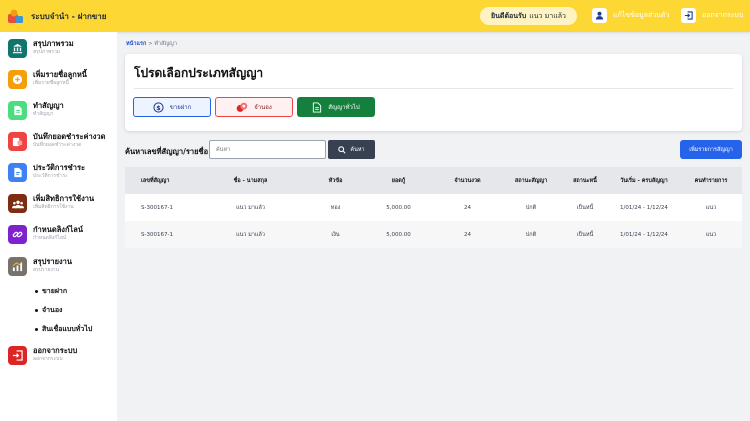 This screenshot has width=750, height=421. I want to click on dollar-icon: $, so click(158, 107).